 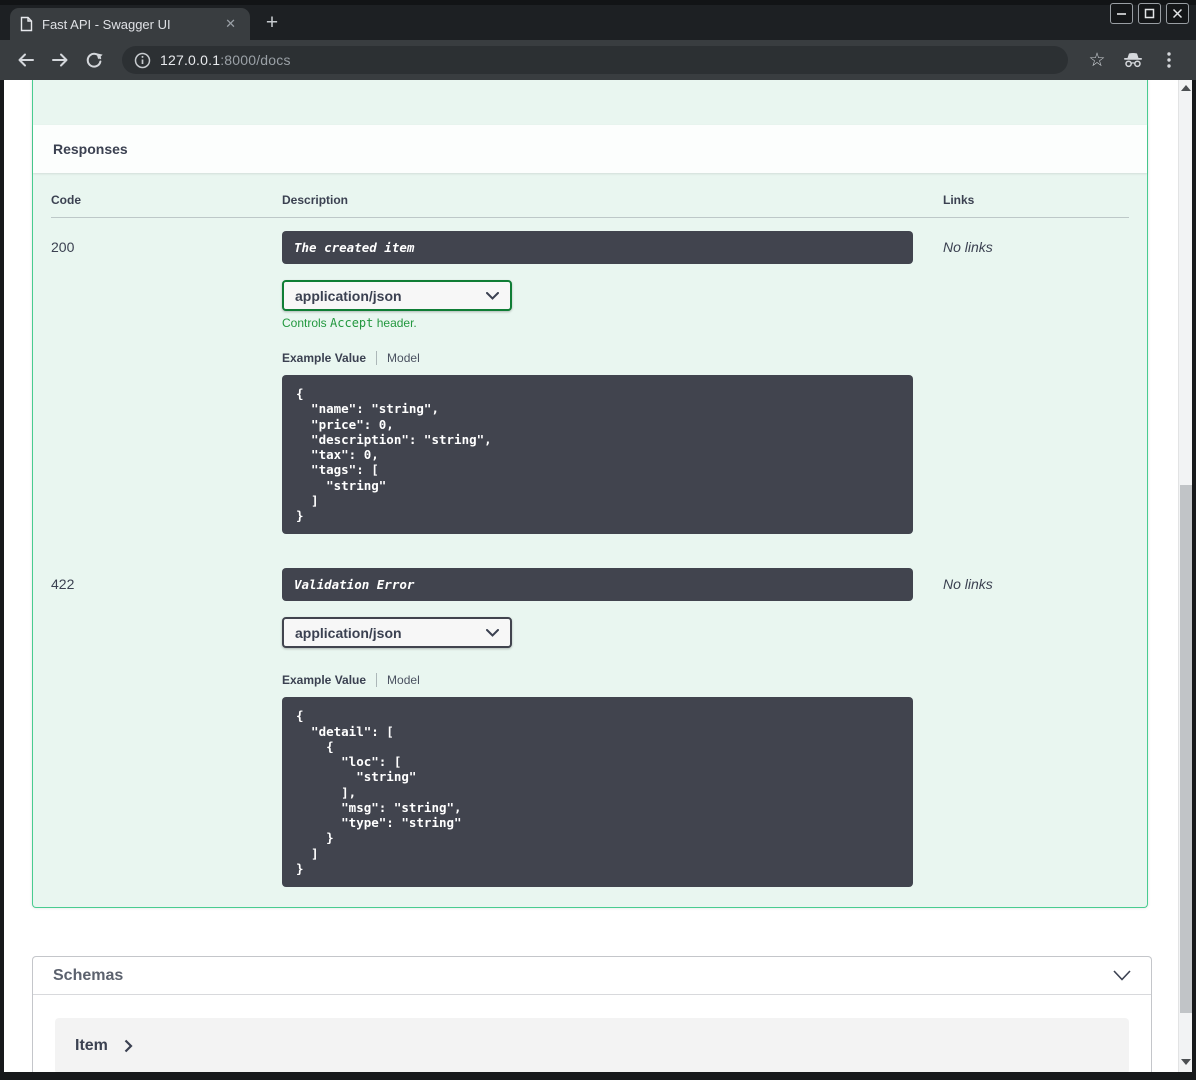 What do you see at coordinates (106, 24) in the screenshot?
I see `tab-title: Fast API - Swagger UI` at bounding box center [106, 24].